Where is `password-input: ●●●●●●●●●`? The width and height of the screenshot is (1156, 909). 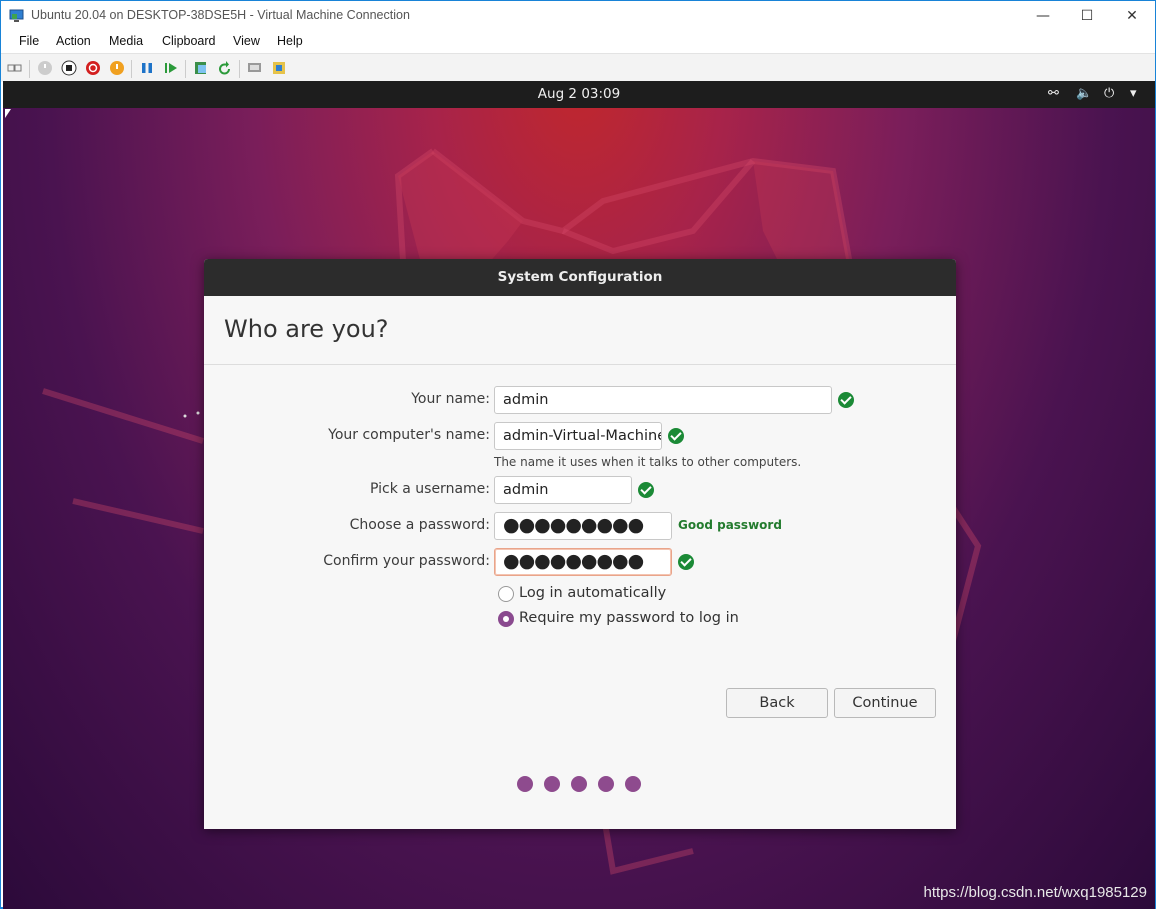
password-input: ●●●●●●●●● is located at coordinates (583, 526).